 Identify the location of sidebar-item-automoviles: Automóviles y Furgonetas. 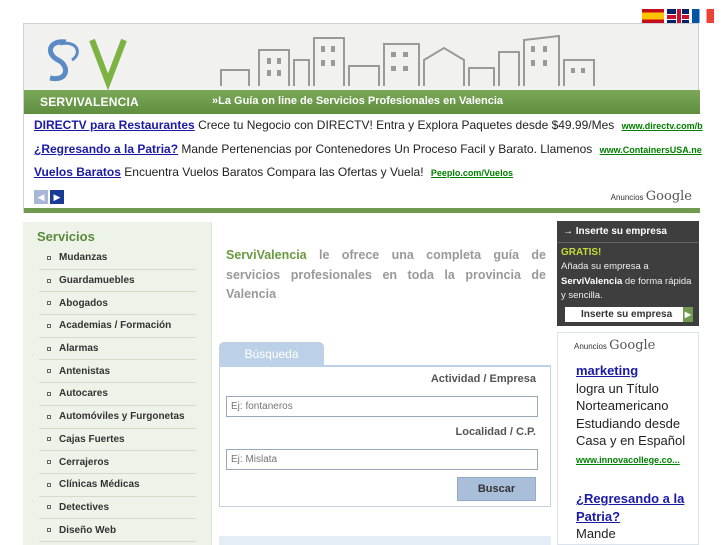
(117, 417).